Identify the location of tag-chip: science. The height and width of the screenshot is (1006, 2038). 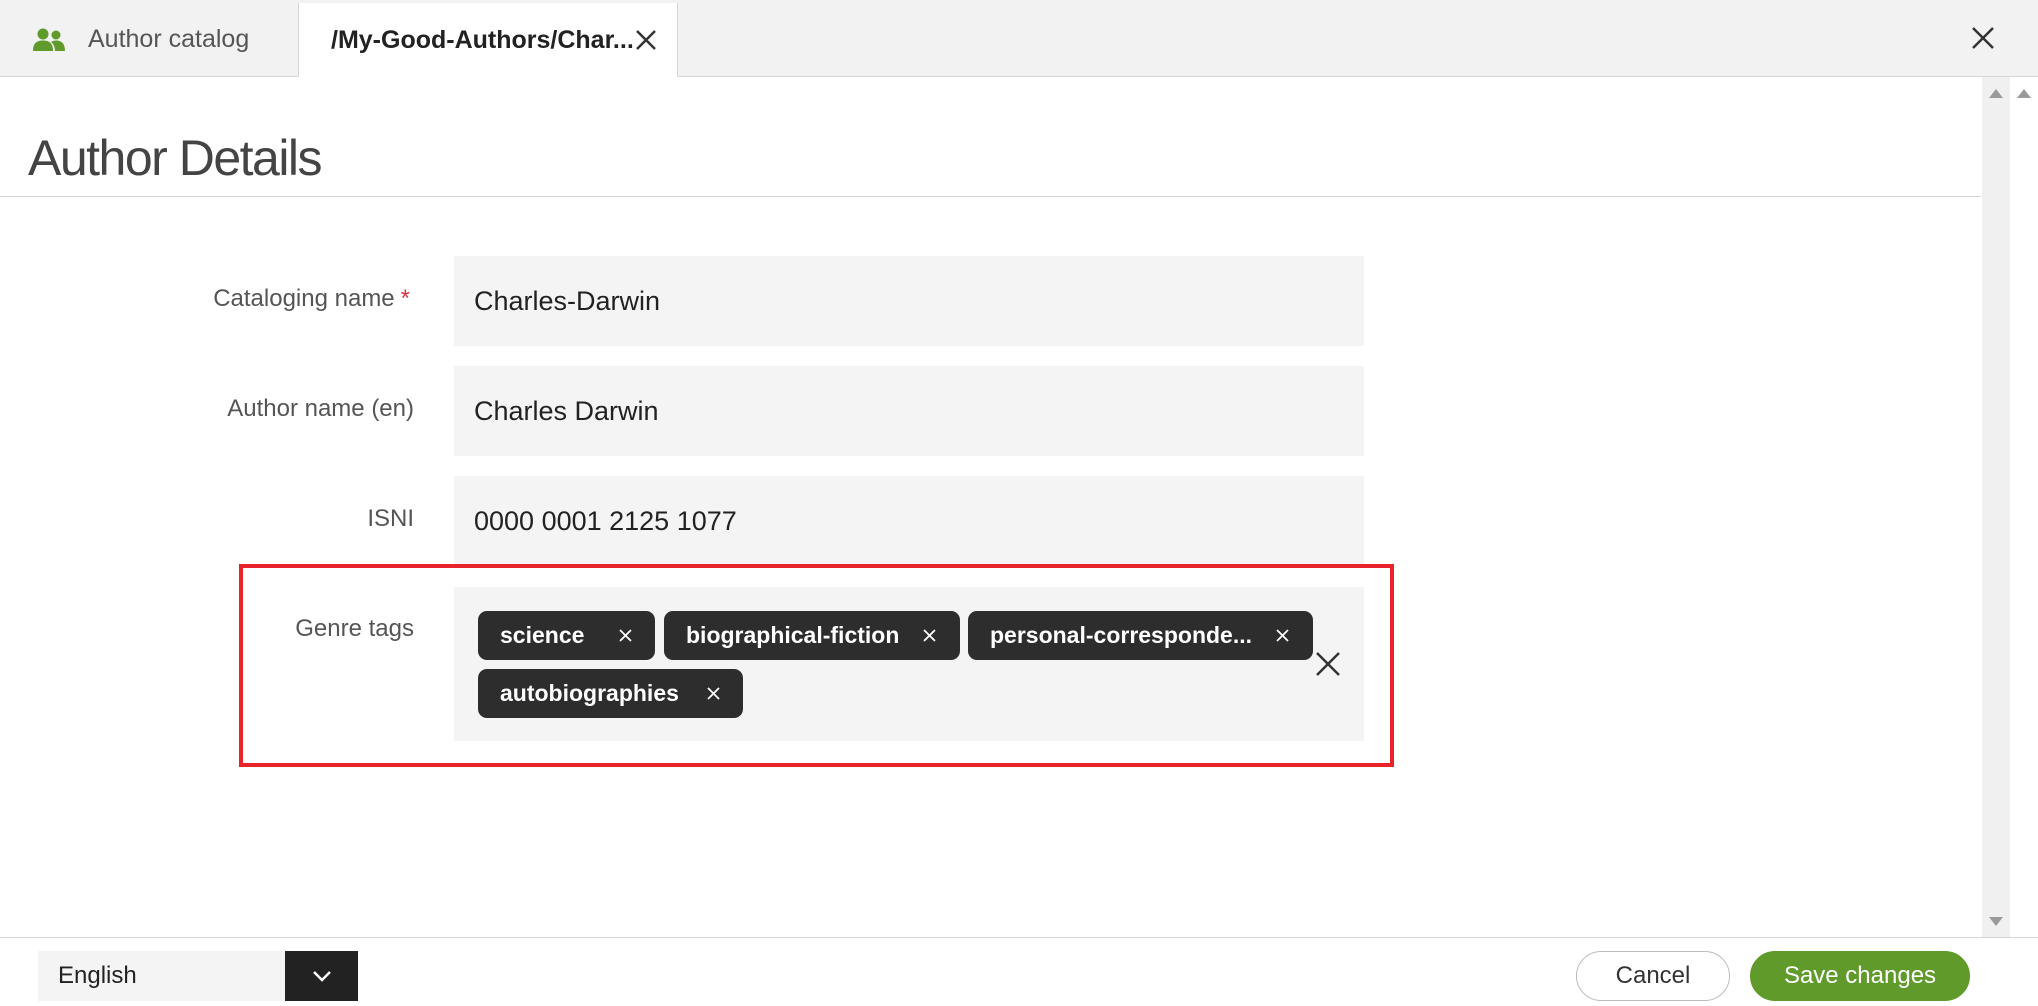
(566, 635).